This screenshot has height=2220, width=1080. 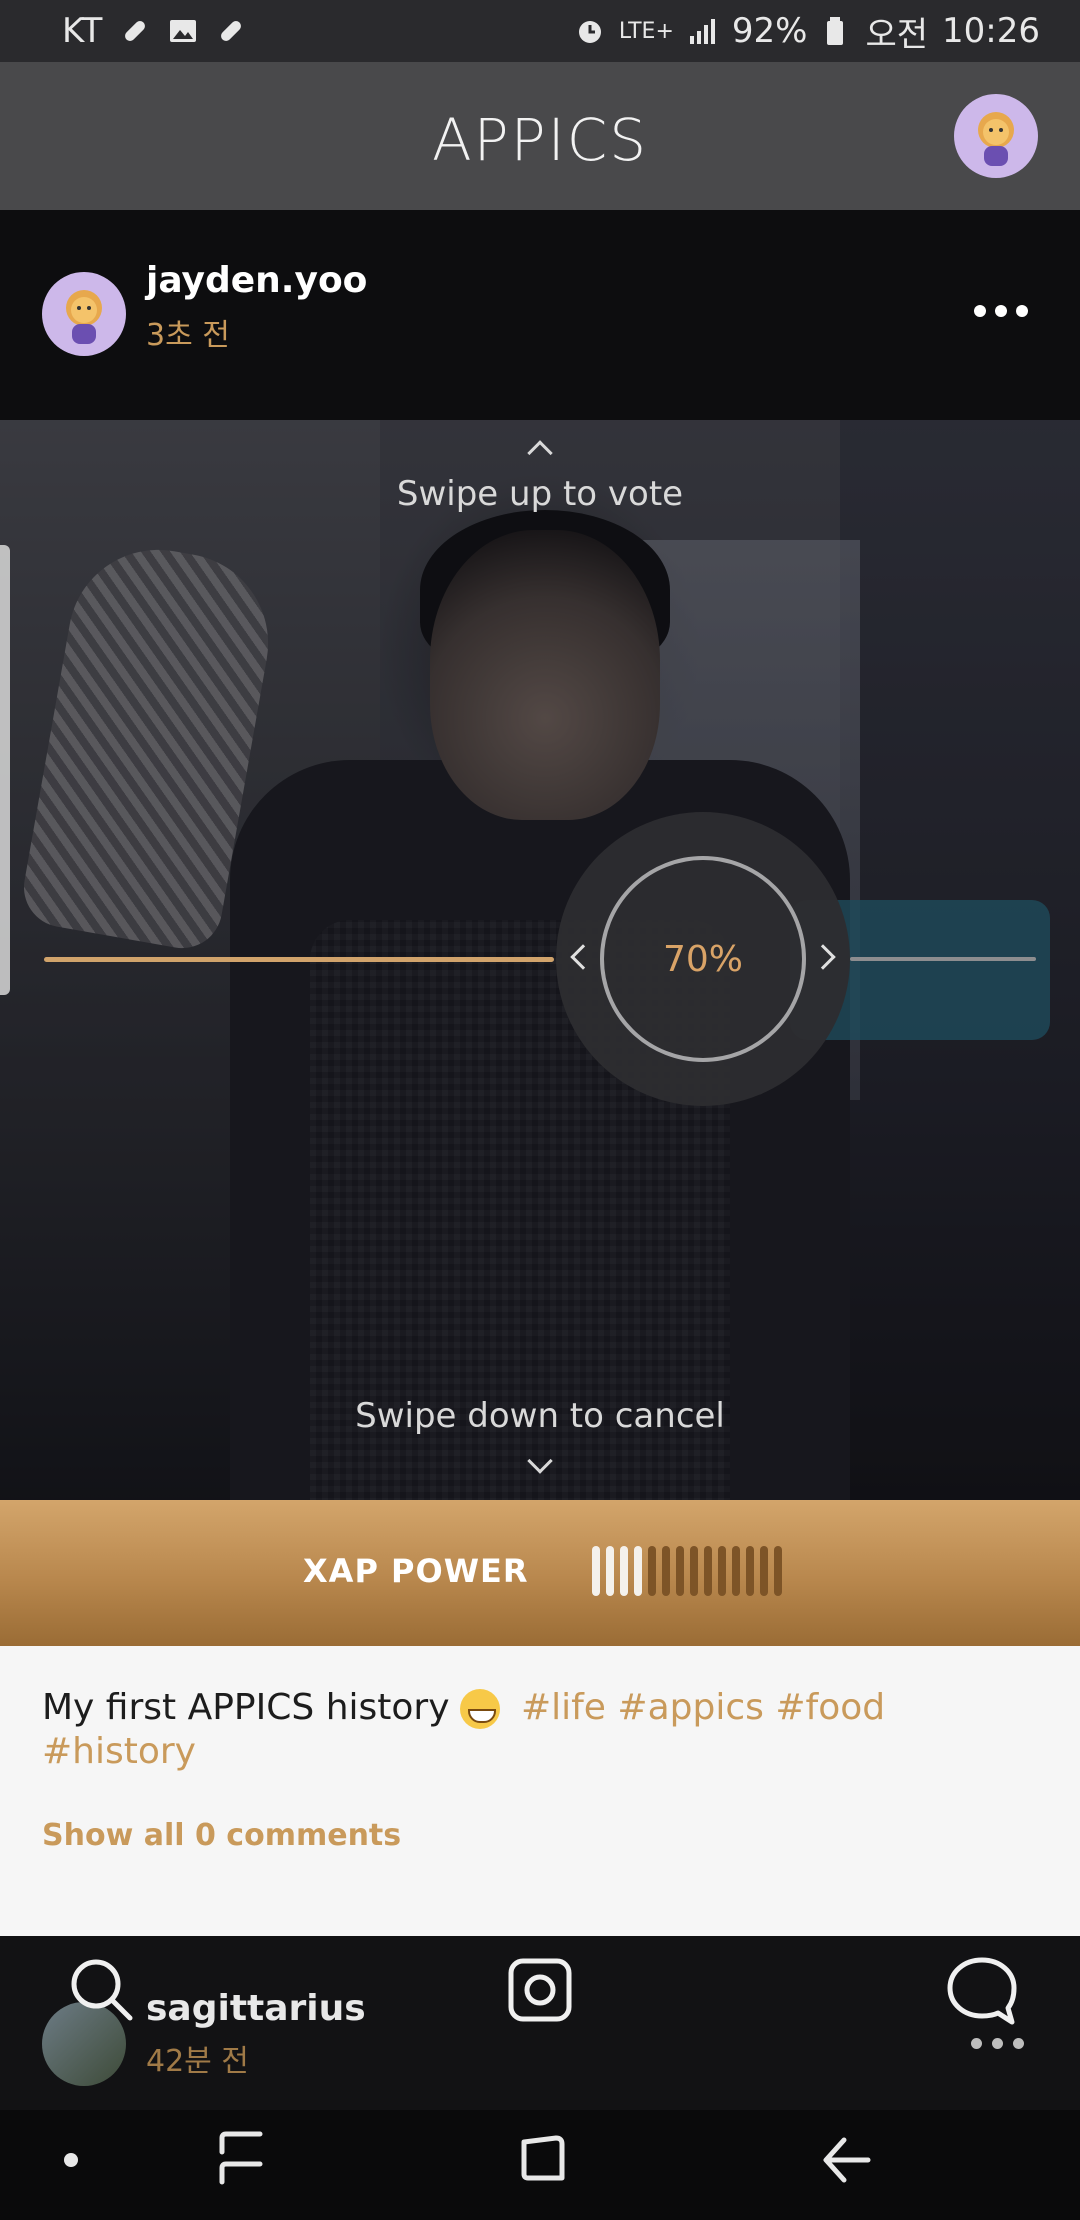 I want to click on next-post-username: sagittarius, so click(x=256, y=2008).